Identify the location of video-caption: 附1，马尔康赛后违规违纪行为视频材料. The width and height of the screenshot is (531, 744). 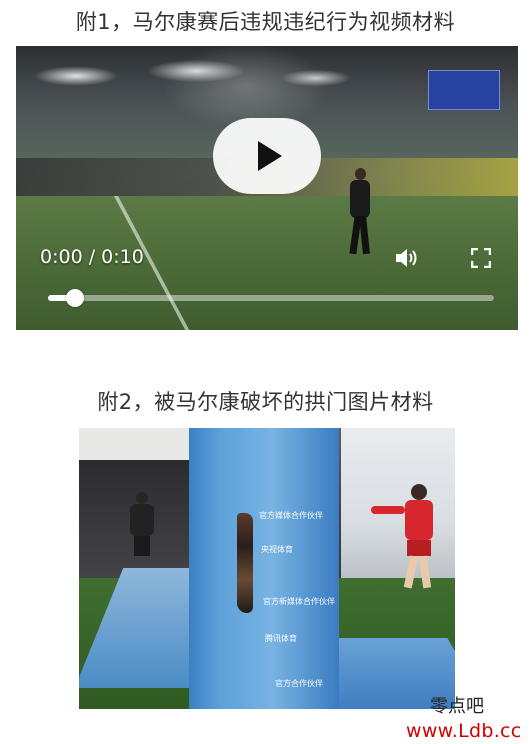
(265, 22).